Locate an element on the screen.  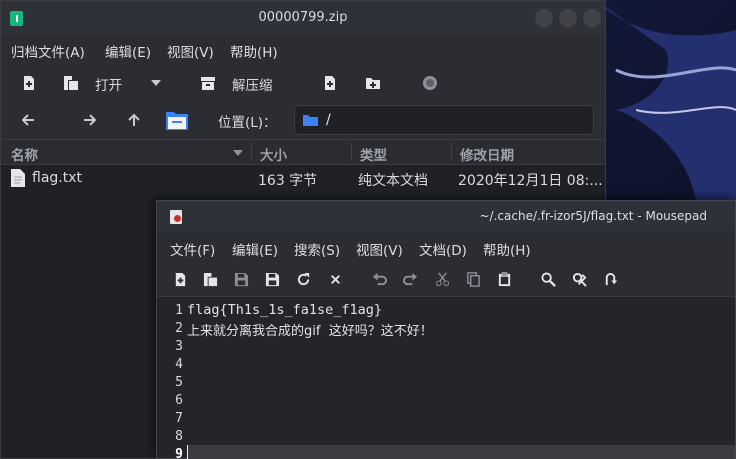
archive-menubar: 归档文件(A) 编辑(E) 视图(V) 帮助(H) is located at coordinates (303, 49).